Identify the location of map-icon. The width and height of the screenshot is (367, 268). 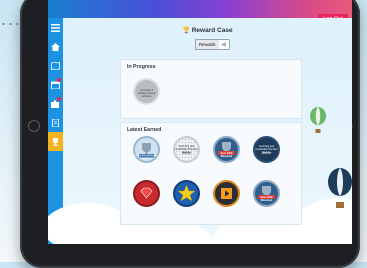
(55, 65).